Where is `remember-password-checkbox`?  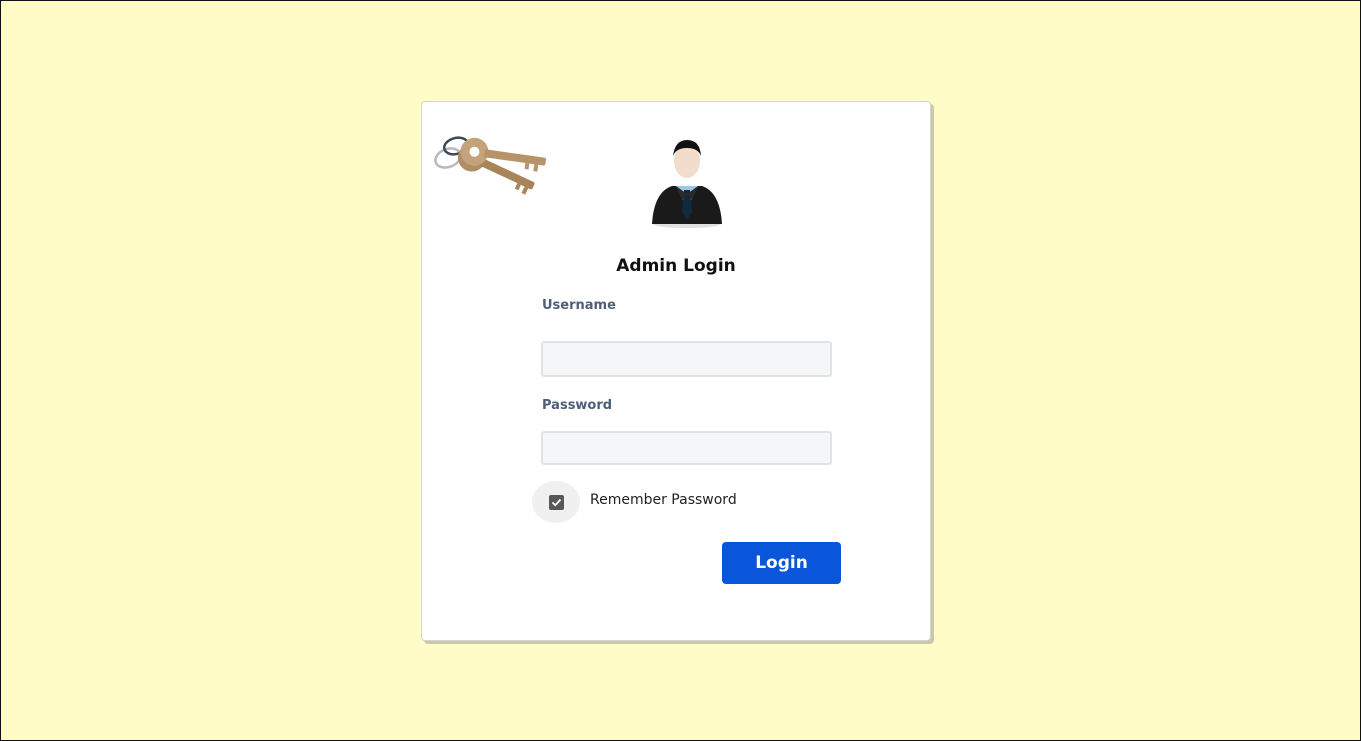
remember-password-checkbox is located at coordinates (556, 502).